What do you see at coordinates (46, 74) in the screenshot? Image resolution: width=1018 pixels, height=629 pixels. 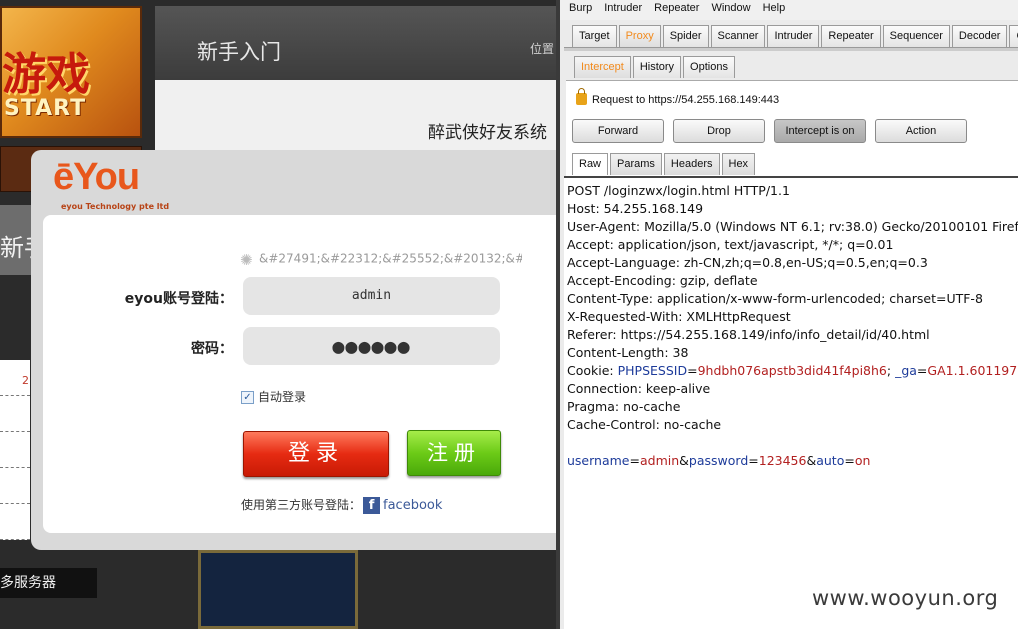 I see `promo-title: 游戏` at bounding box center [46, 74].